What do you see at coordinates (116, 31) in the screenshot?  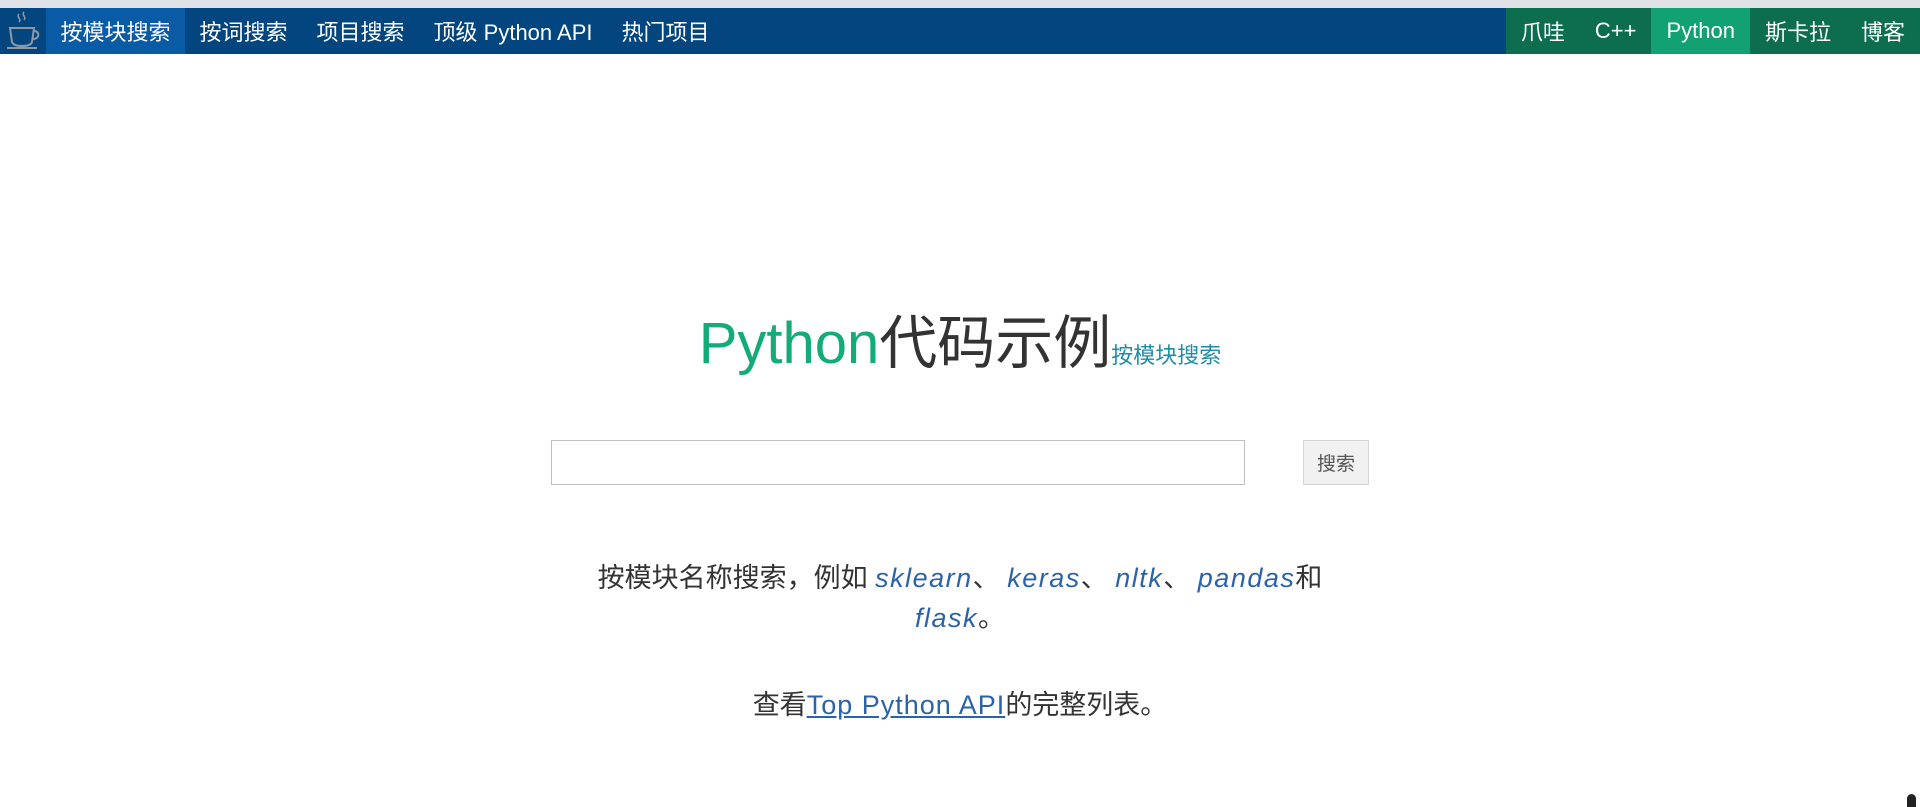 I see `nav-search-by-module: 按模块搜索` at bounding box center [116, 31].